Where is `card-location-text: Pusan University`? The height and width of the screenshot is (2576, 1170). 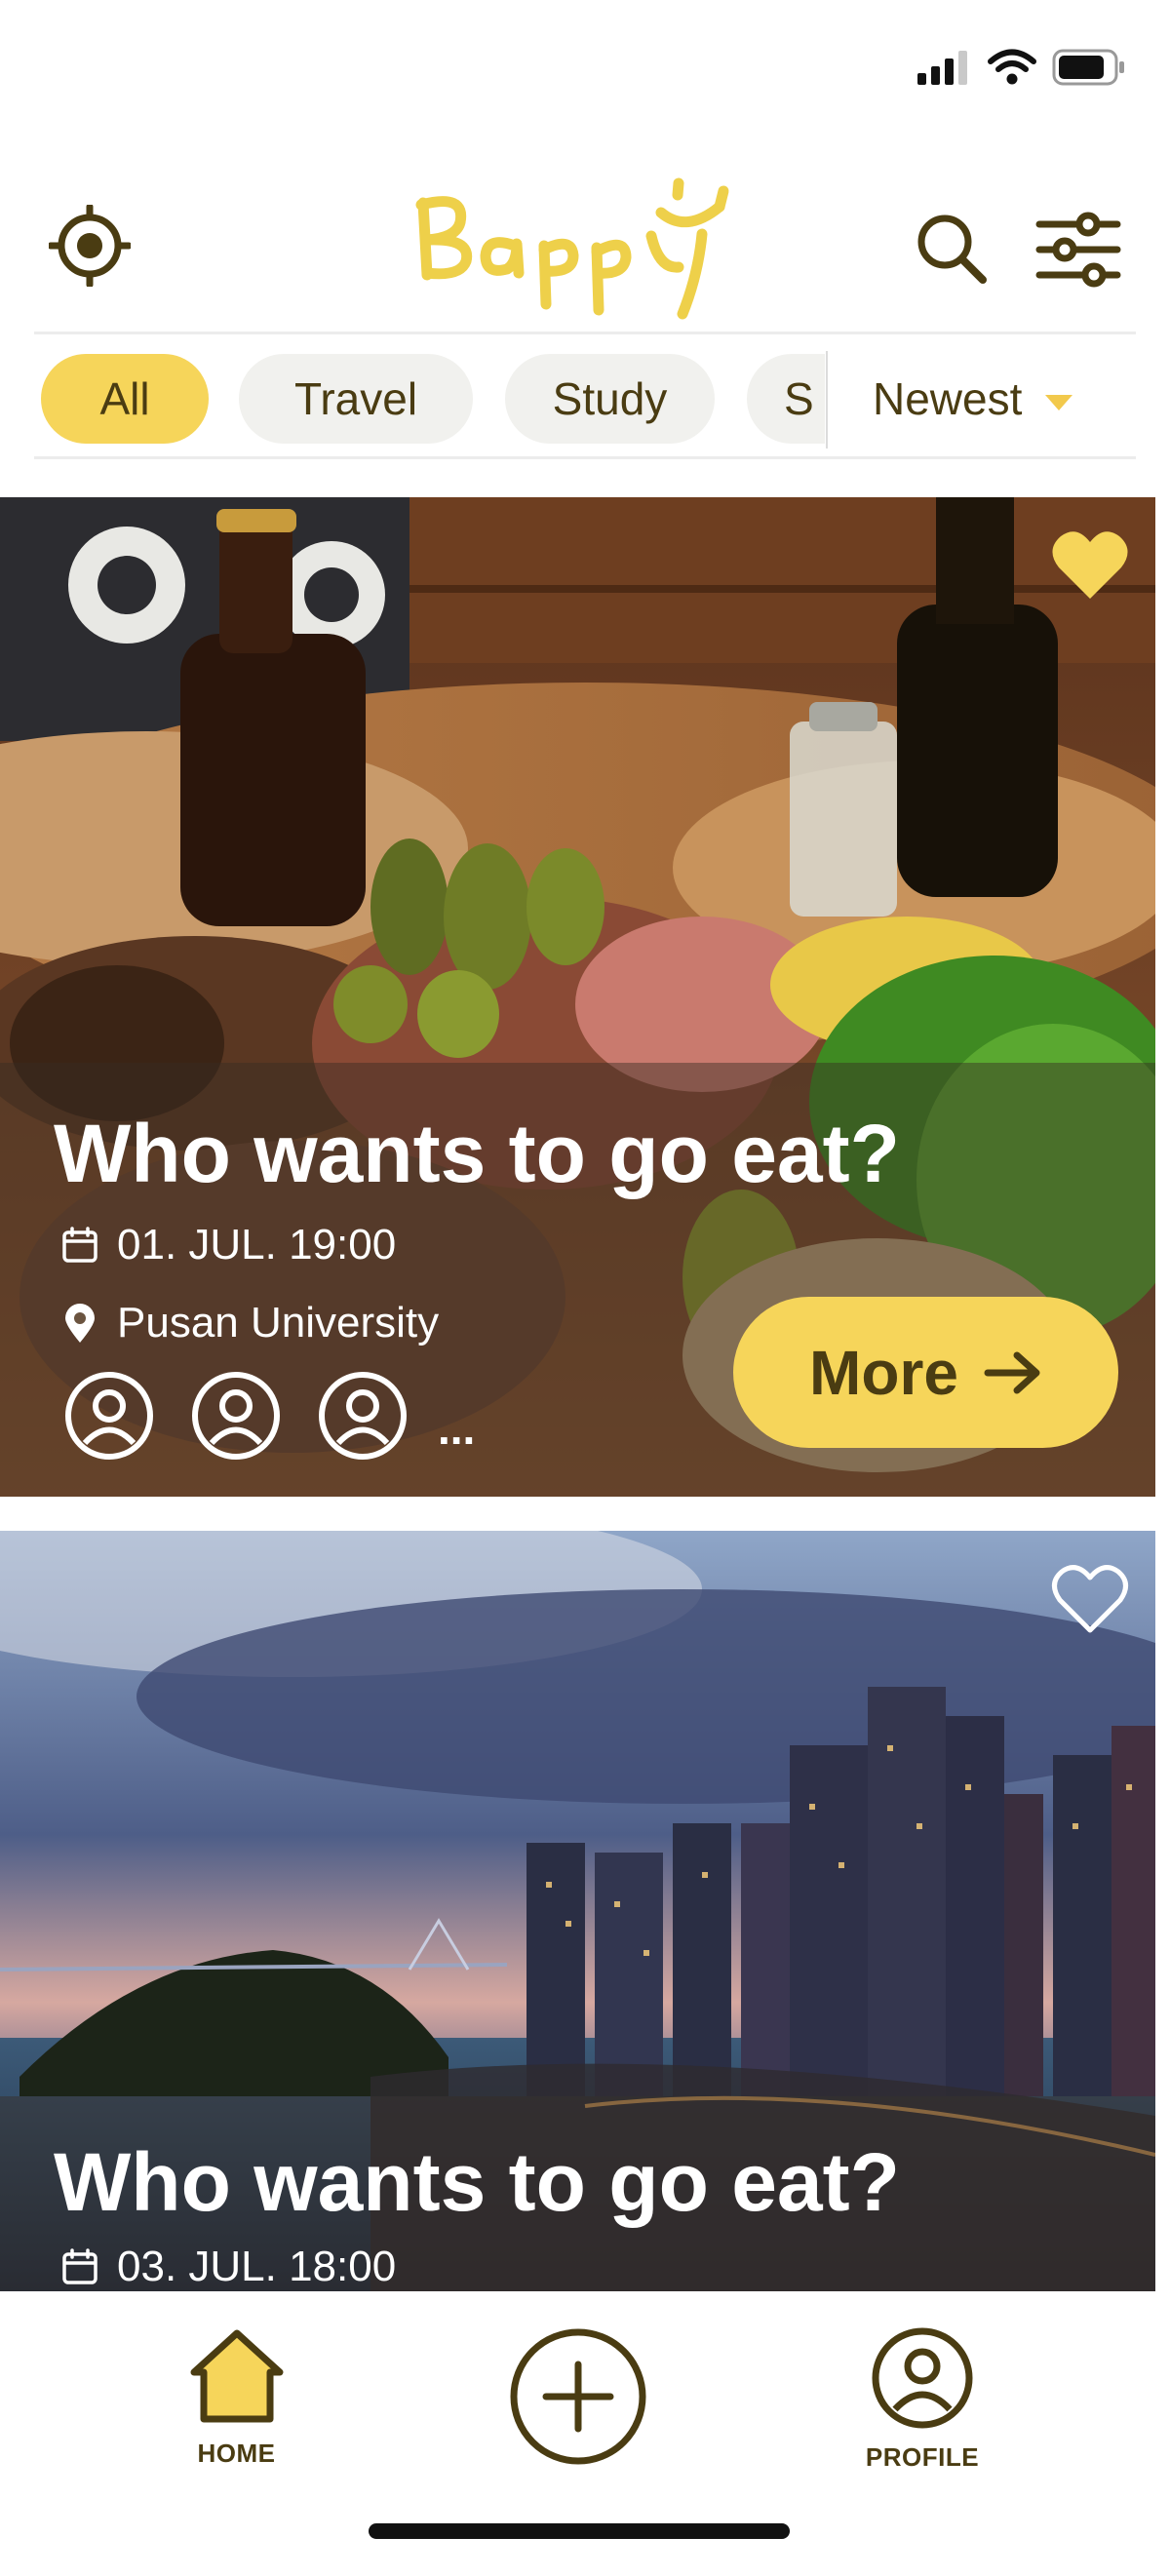 card-location-text: Pusan University is located at coordinates (278, 1323).